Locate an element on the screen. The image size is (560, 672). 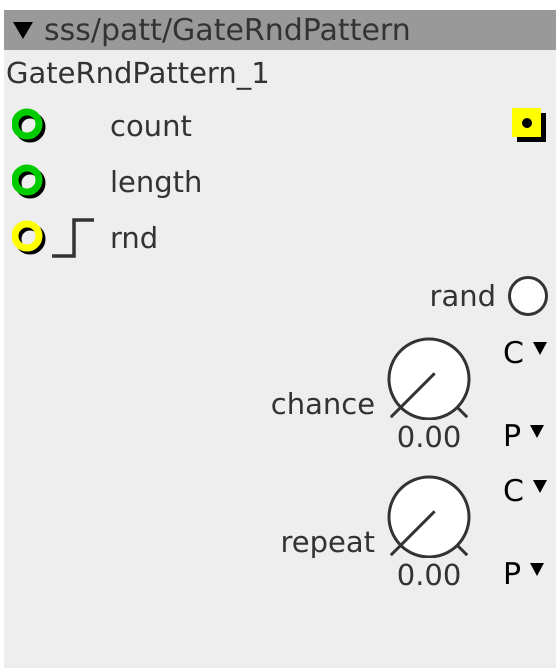
toggle-label: rand is located at coordinates (463, 296).